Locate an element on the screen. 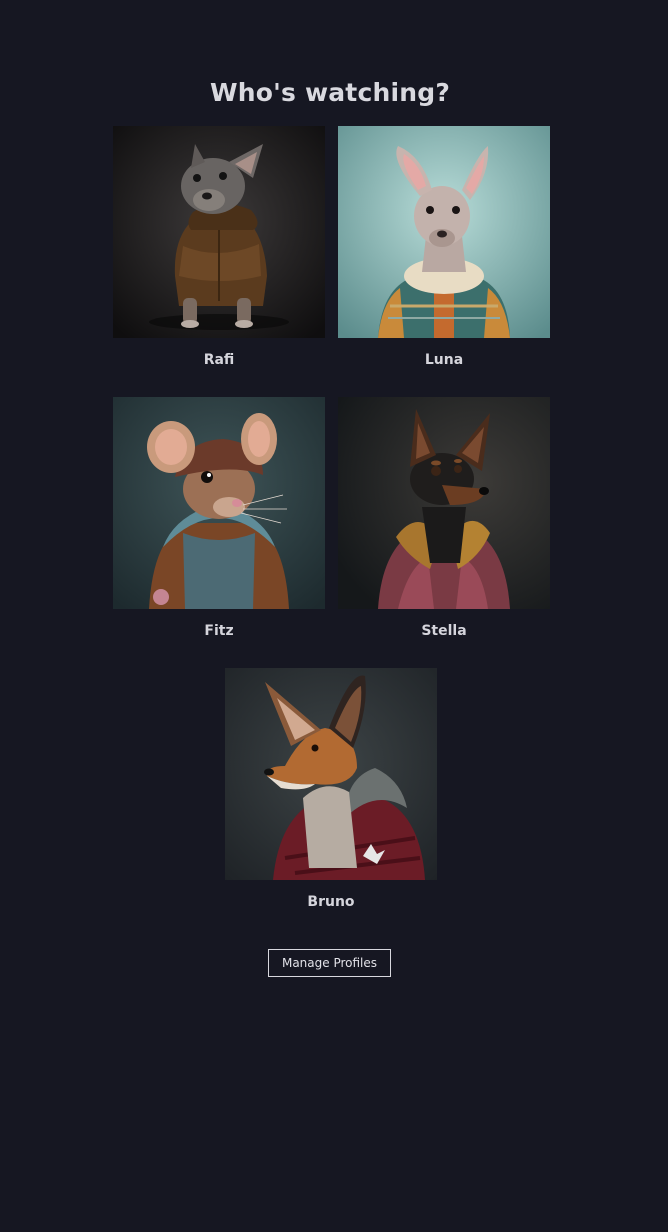 The height and width of the screenshot is (1232, 668). profile-name: Bruno is located at coordinates (331, 902).